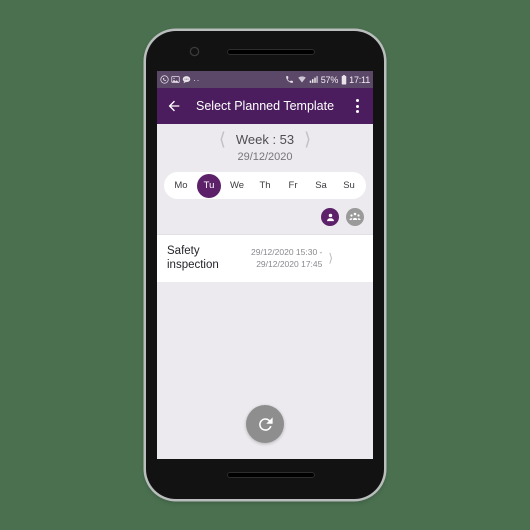 Image resolution: width=530 pixels, height=530 pixels. Describe the element at coordinates (349, 186) in the screenshot. I see `weekday-su: Su` at that location.